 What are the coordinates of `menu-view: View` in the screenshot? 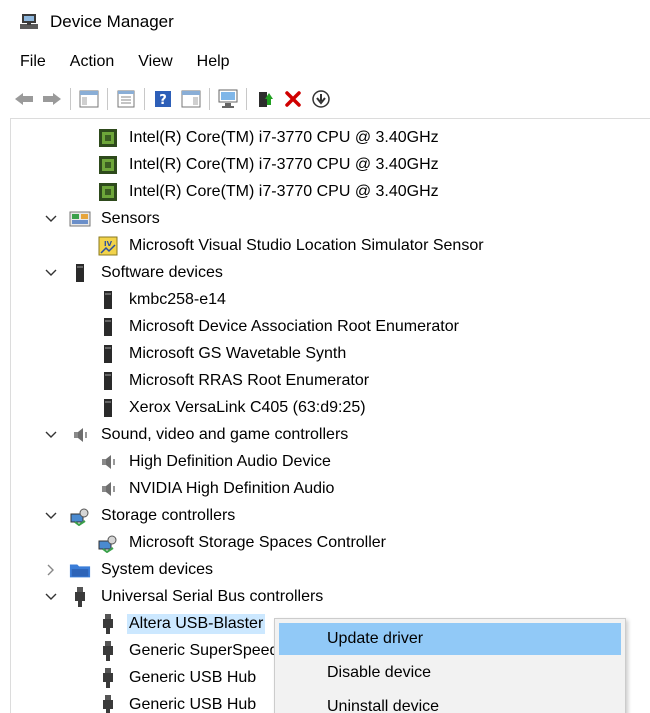 It's located at (155, 62).